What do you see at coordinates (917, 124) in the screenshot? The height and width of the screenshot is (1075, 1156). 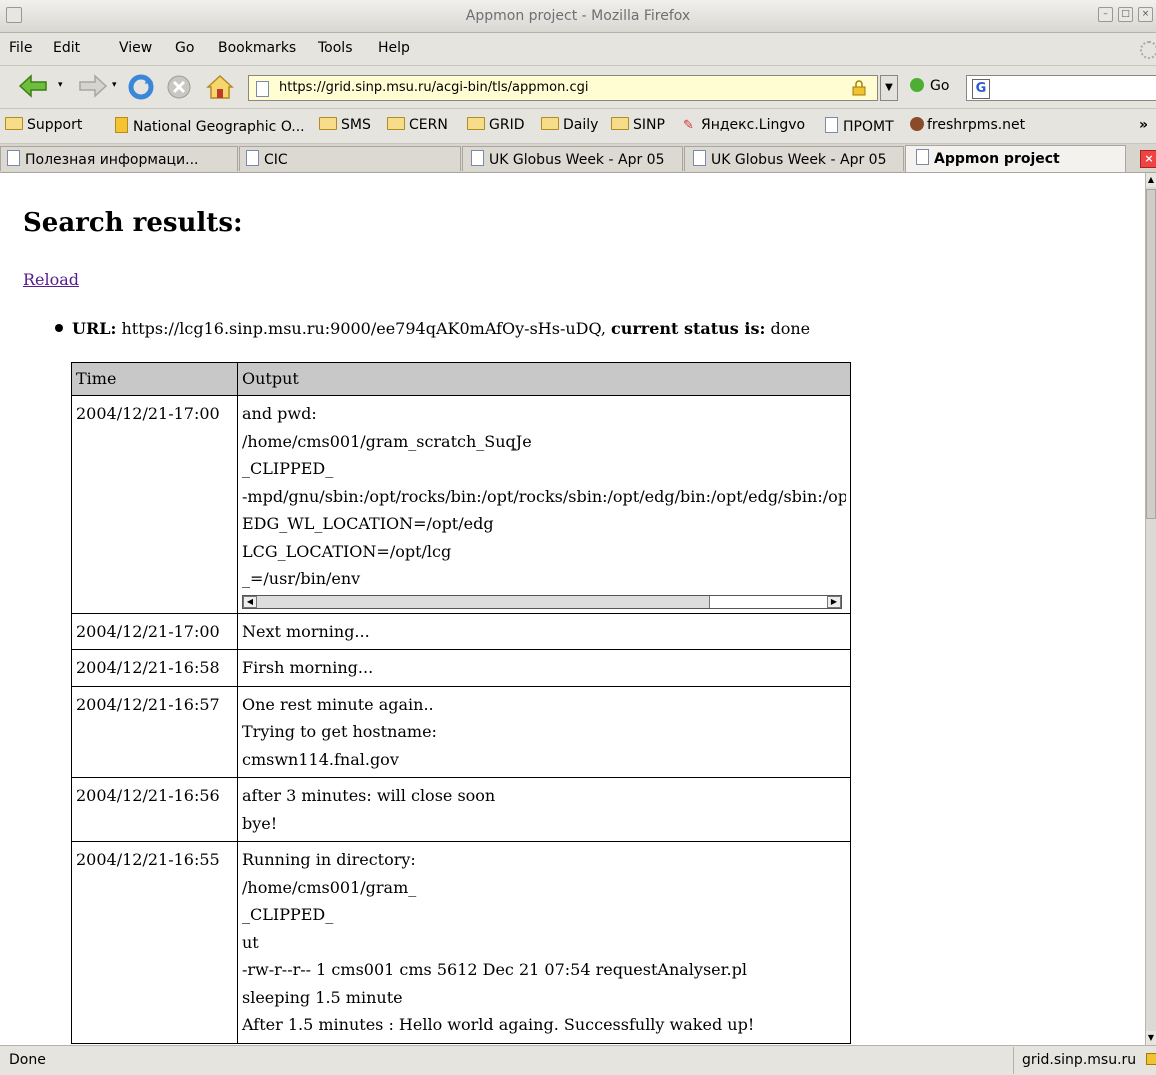 I see `freshrpms-icon` at bounding box center [917, 124].